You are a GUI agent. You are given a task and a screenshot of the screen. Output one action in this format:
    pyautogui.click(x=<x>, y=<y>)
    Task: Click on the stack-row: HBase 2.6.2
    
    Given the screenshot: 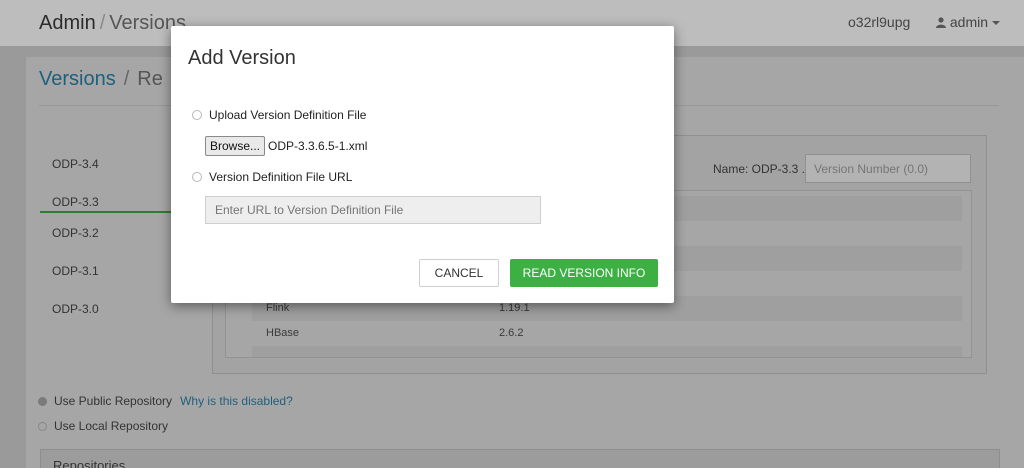 What is the action you would take?
    pyautogui.click(x=607, y=333)
    